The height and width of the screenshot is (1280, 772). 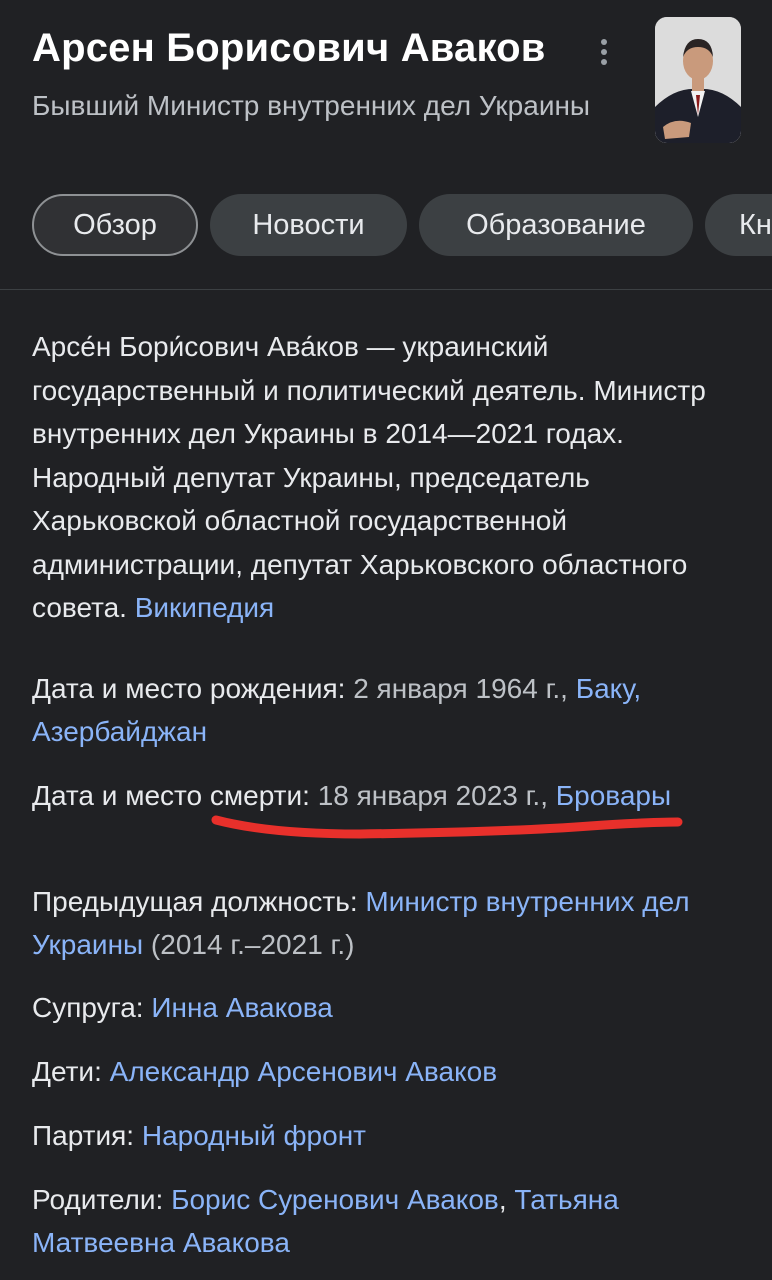 I want to click on fact-party: Партия: Народный фронт, so click(x=387, y=1135).